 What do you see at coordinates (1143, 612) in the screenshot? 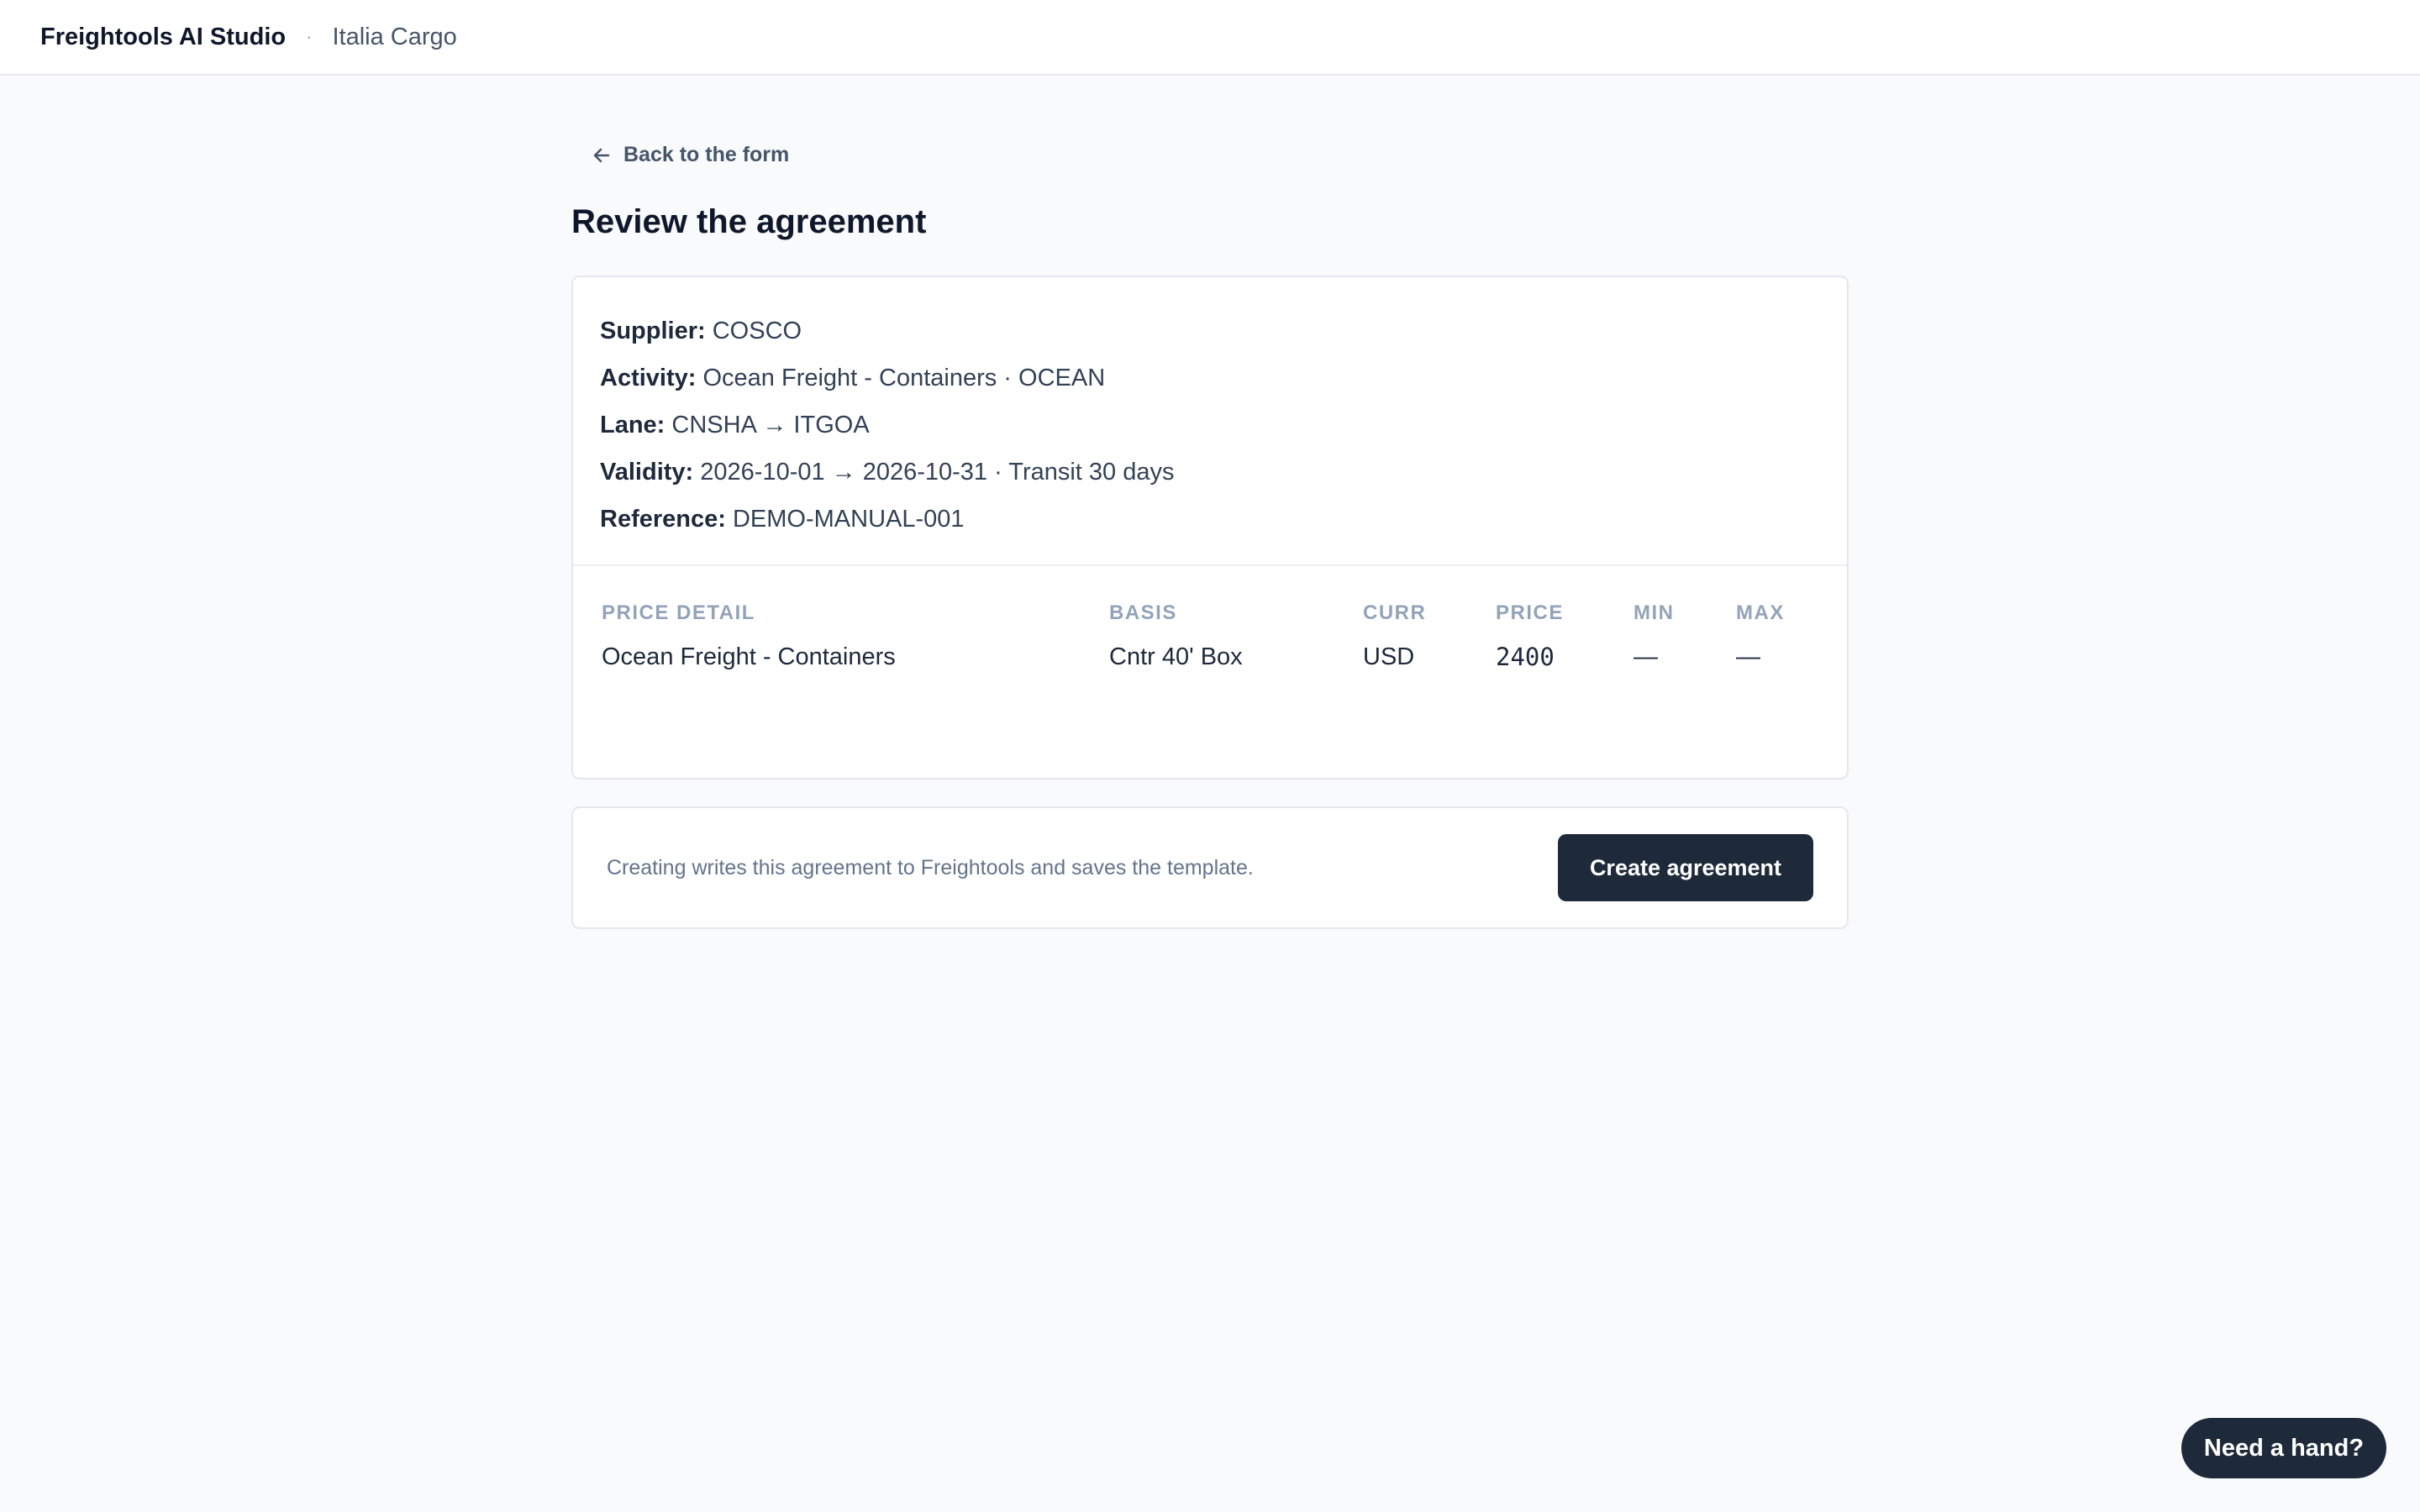
I see `column-header-basis: BASIS` at bounding box center [1143, 612].